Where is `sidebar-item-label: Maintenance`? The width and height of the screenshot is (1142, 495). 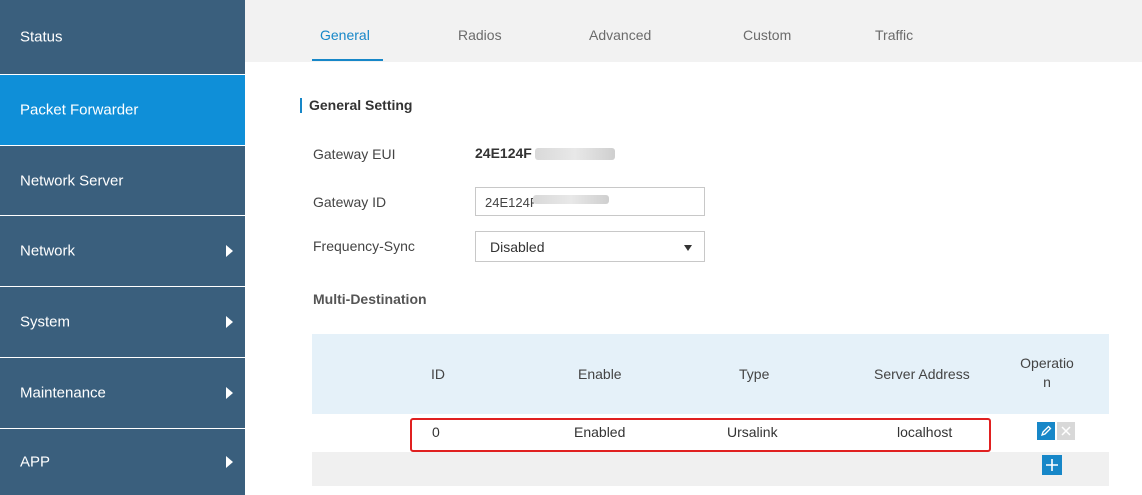 sidebar-item-label: Maintenance is located at coordinates (63, 393).